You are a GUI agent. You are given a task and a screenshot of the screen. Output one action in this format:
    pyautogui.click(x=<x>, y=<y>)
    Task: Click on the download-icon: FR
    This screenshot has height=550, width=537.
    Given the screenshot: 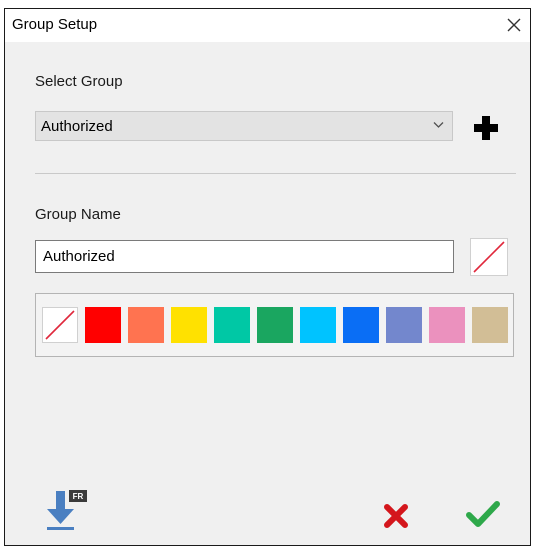 What is the action you would take?
    pyautogui.click(x=67, y=510)
    